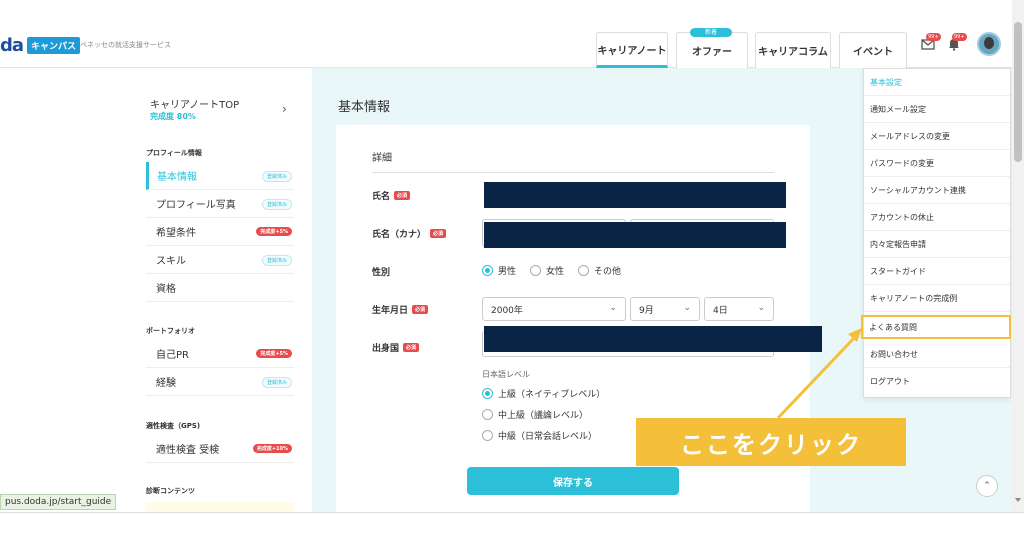 The height and width of the screenshot is (538, 1024). What do you see at coordinates (632, 50) in the screenshot?
I see `tab-career-note: キャリアノート` at bounding box center [632, 50].